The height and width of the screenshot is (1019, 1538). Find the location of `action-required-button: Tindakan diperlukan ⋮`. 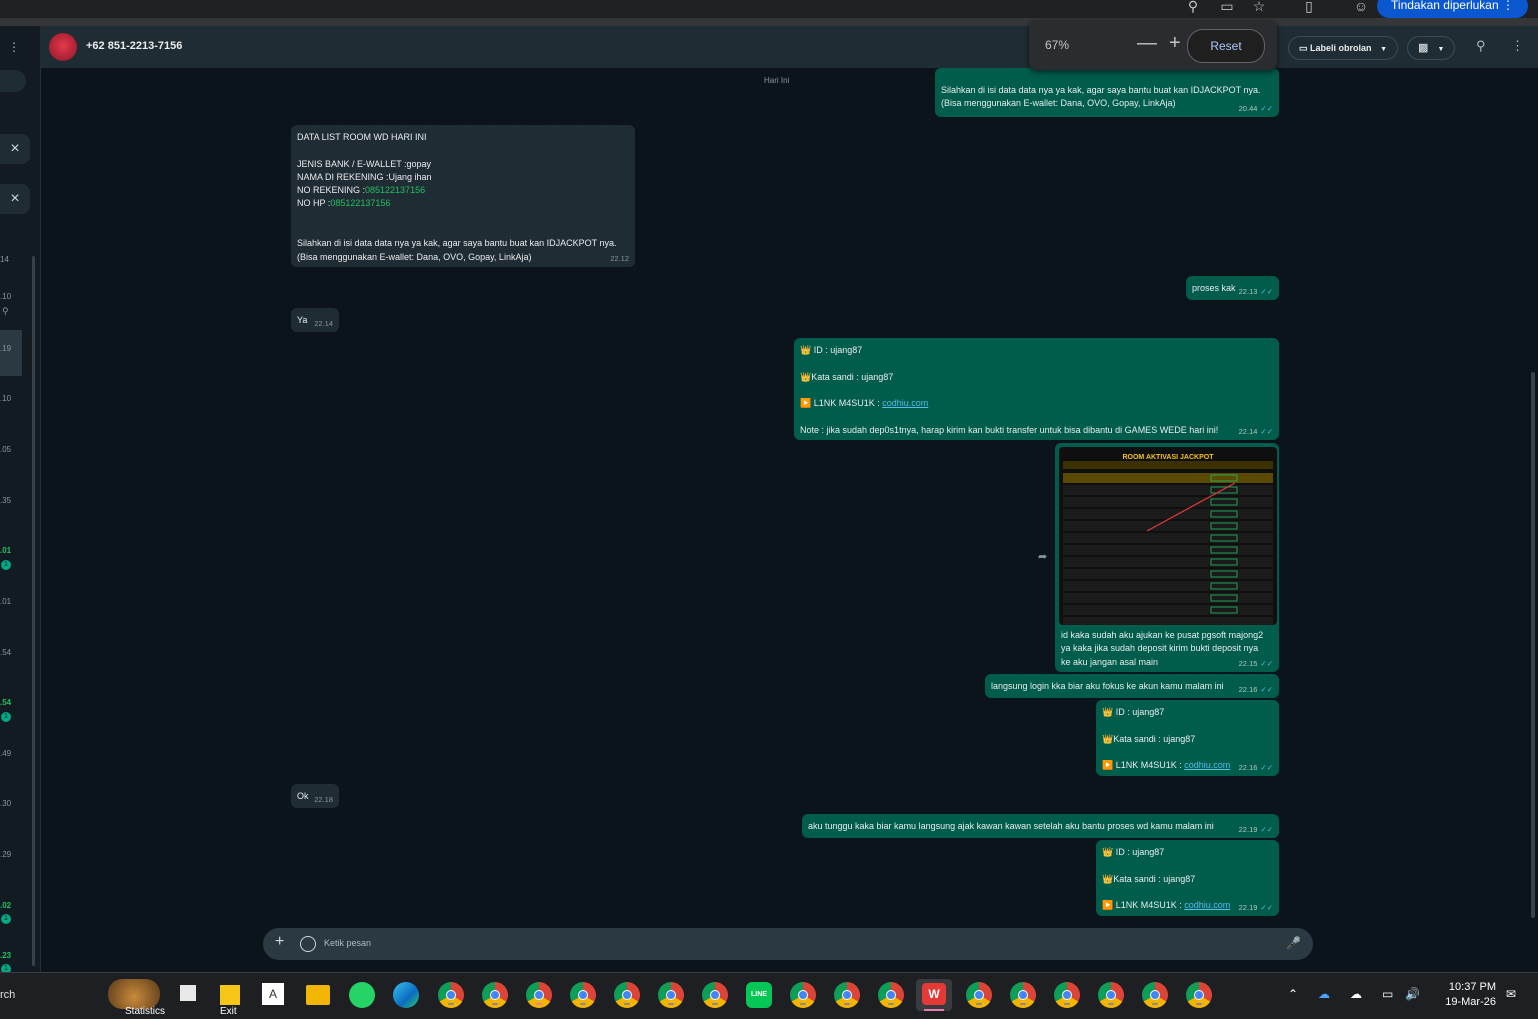

action-required-button: Tindakan diperlukan ⋮ is located at coordinates (1452, 9).